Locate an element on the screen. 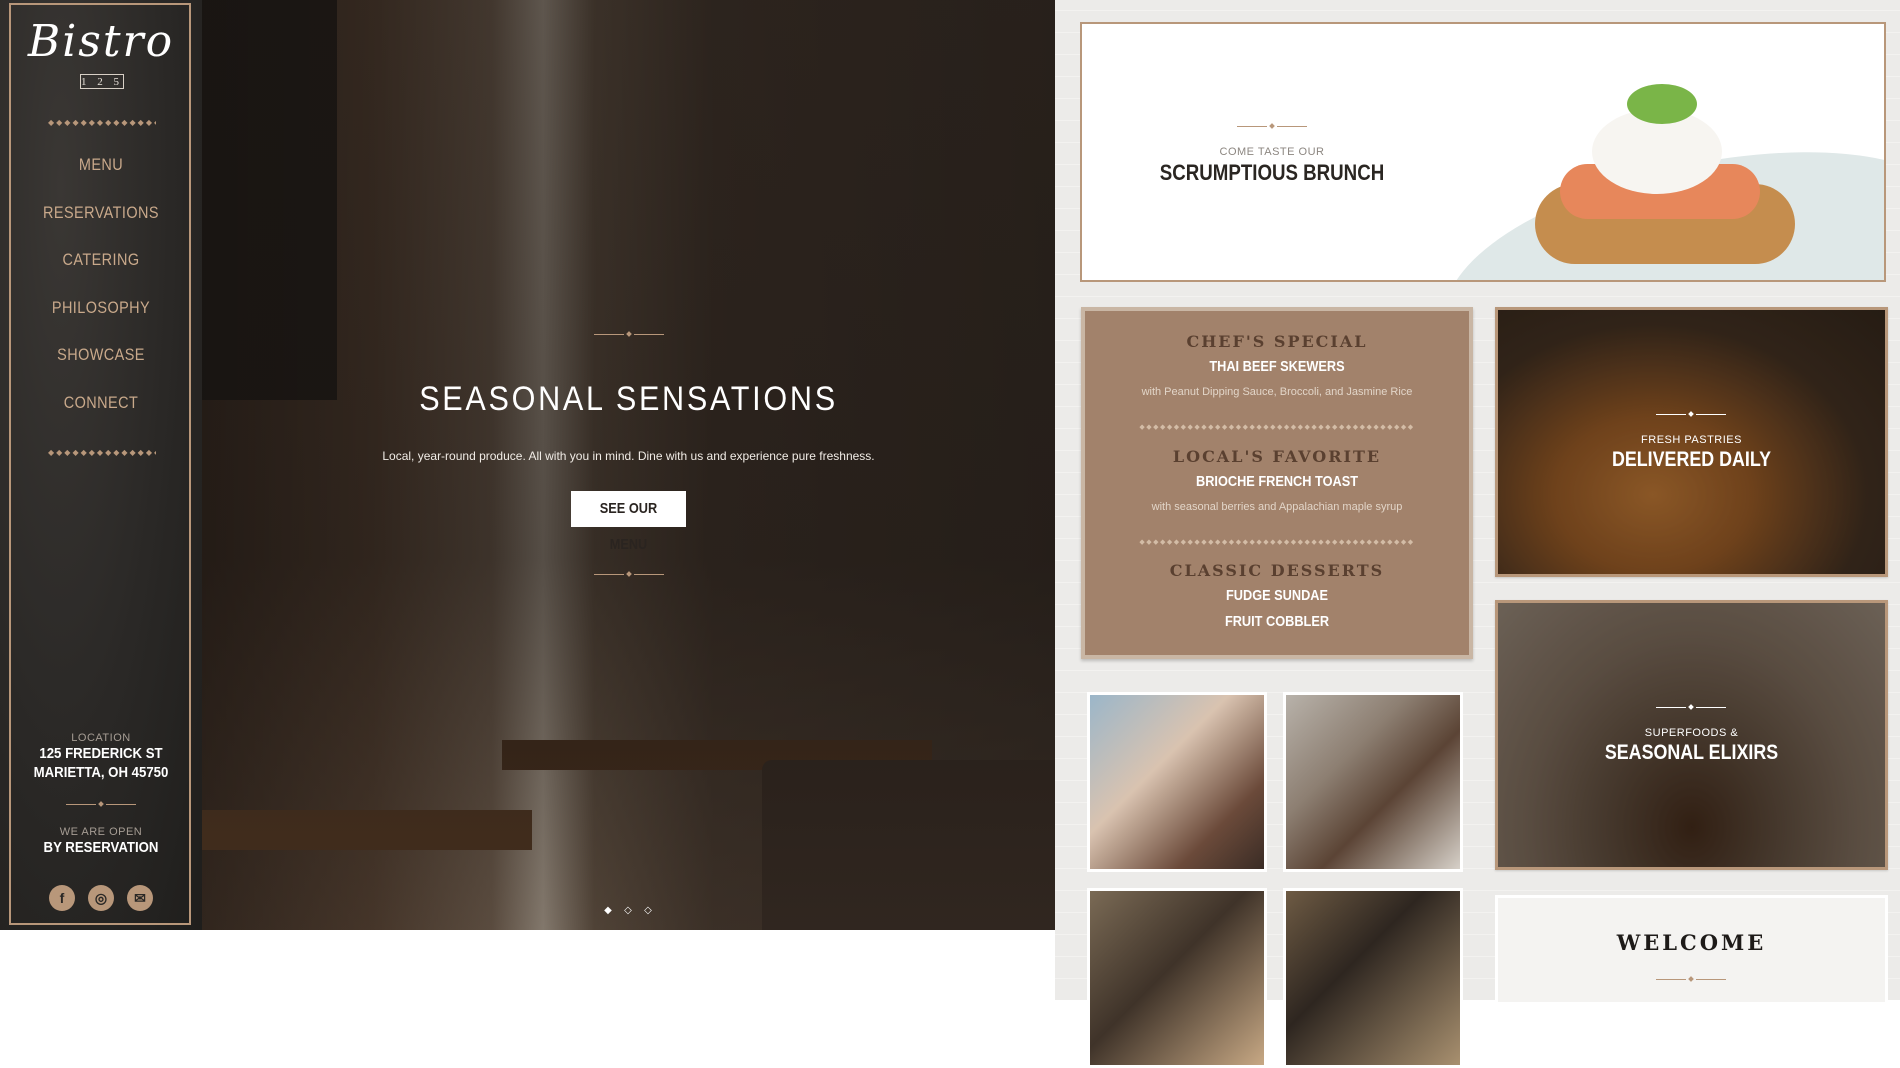 The width and height of the screenshot is (1900, 1068). nav-item-menu: MENU is located at coordinates (101, 165).